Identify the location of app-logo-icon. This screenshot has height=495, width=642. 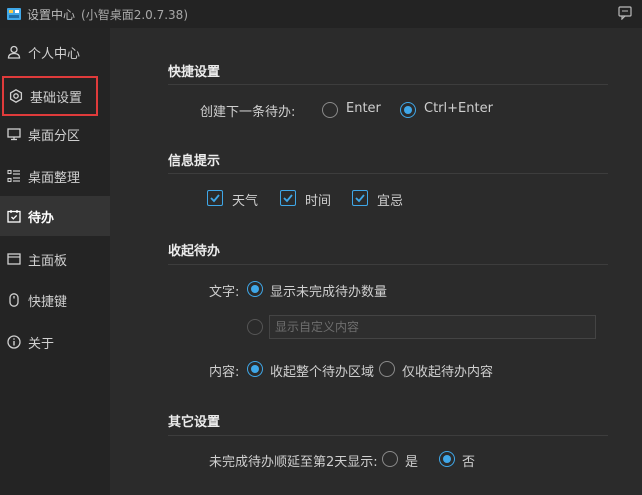
(14, 14).